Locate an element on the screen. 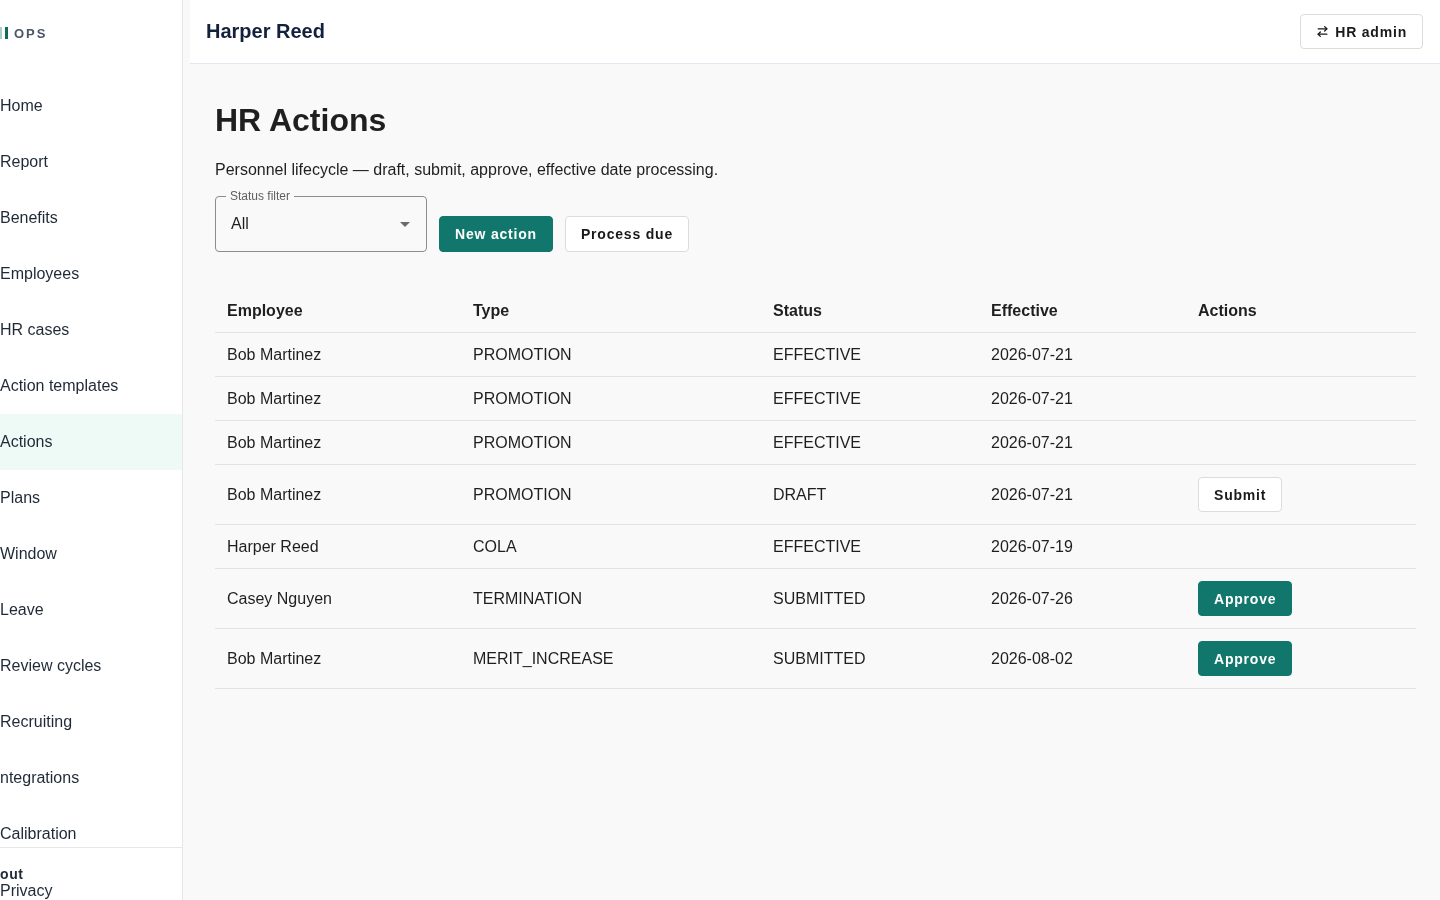 This screenshot has height=900, width=1440. field-label: Status filter is located at coordinates (260, 196).